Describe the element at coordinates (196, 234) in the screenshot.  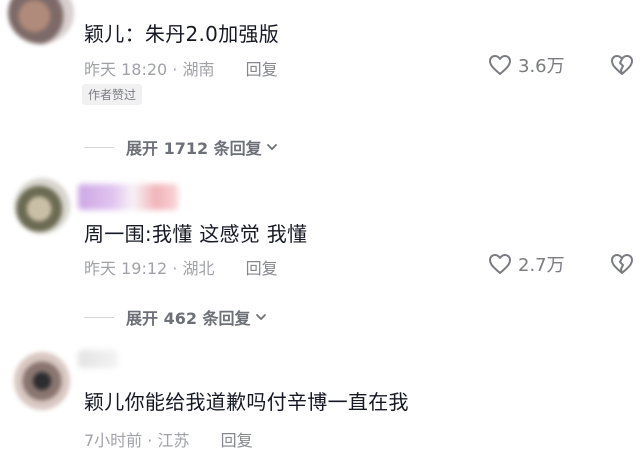
I see `comment-text: 周一围:我懂 这感觉 我懂` at that location.